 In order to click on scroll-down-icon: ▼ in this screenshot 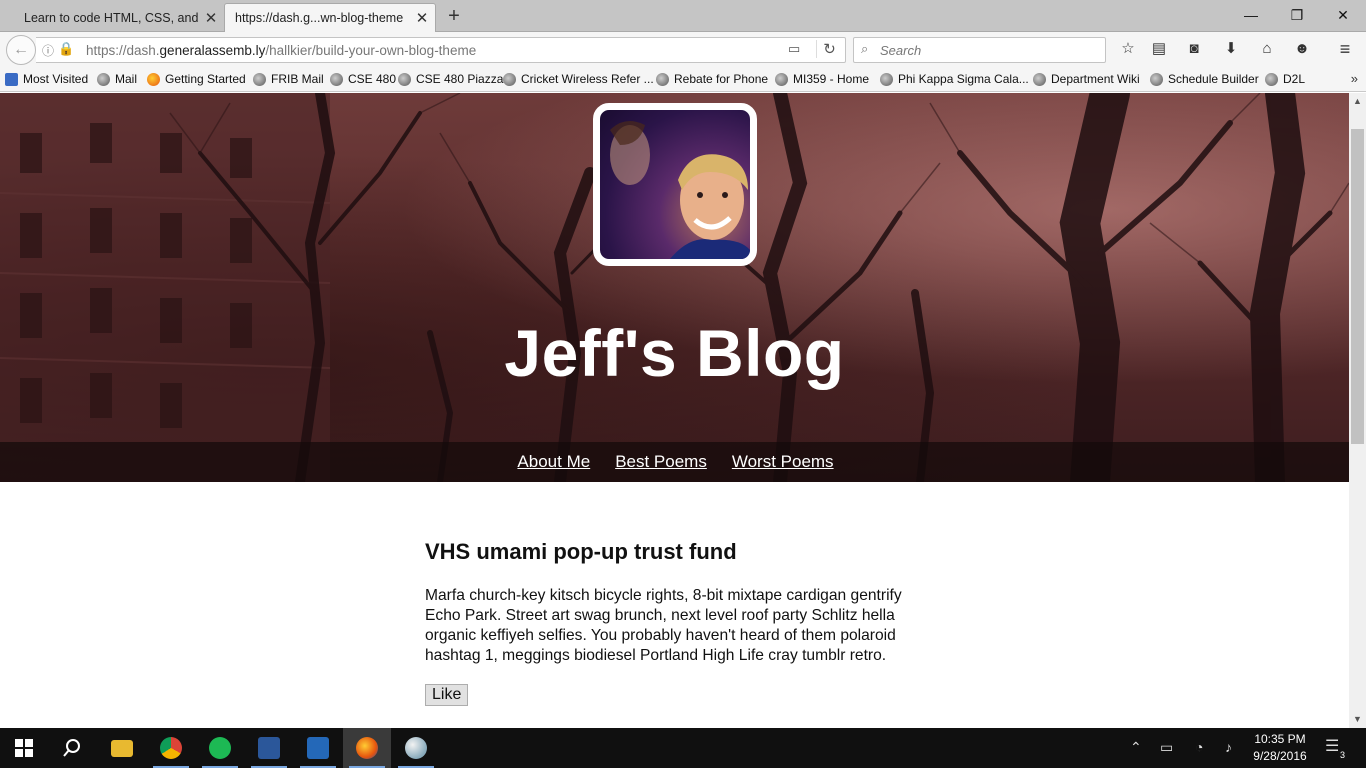, I will do `click(1357, 719)`.